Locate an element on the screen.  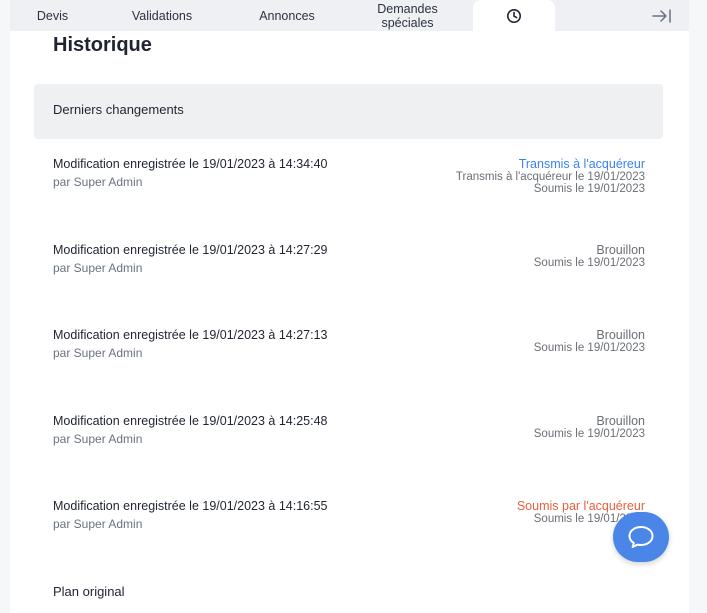
tab-annonces: Annonces is located at coordinates (287, 15).